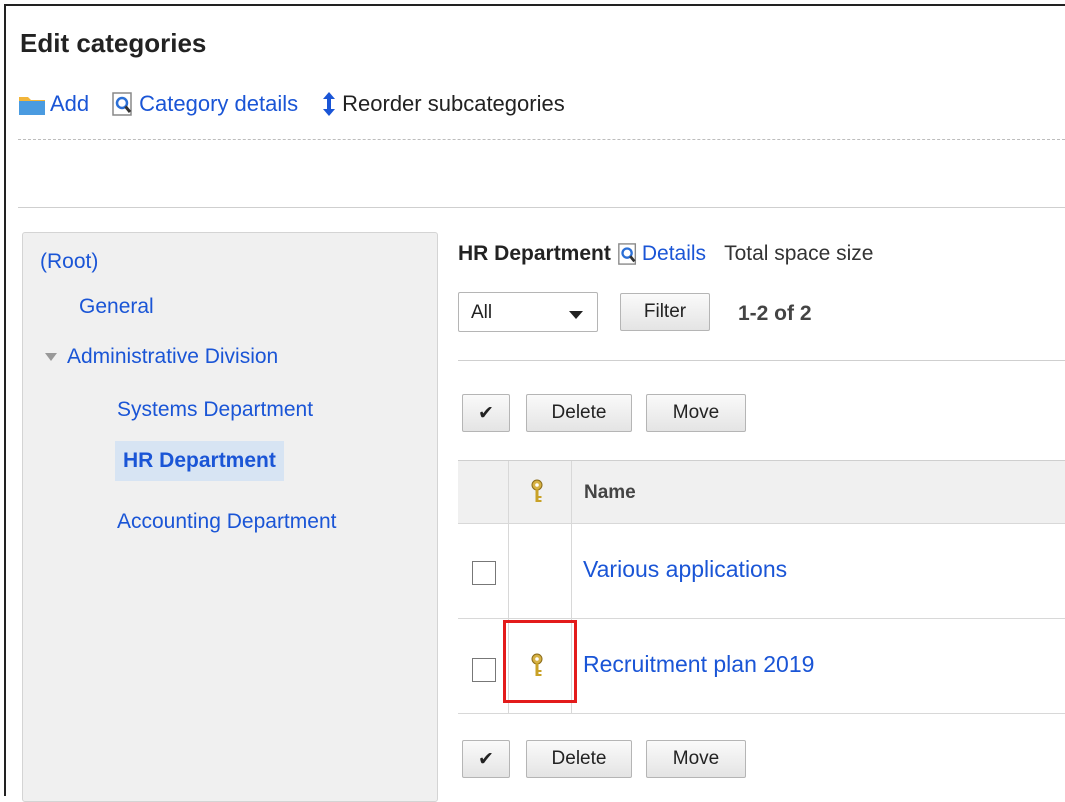  Describe the element at coordinates (579, 413) in the screenshot. I see `delete-button: Delete` at that location.